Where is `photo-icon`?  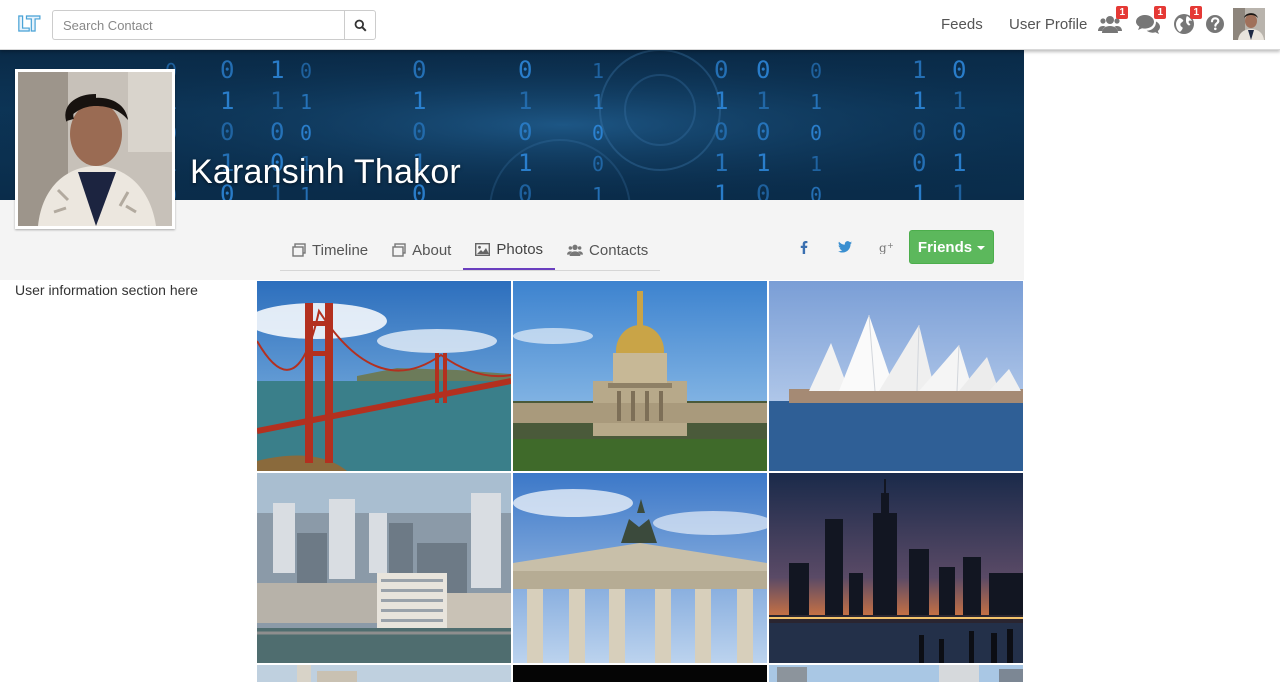
photo-icon is located at coordinates (483, 249).